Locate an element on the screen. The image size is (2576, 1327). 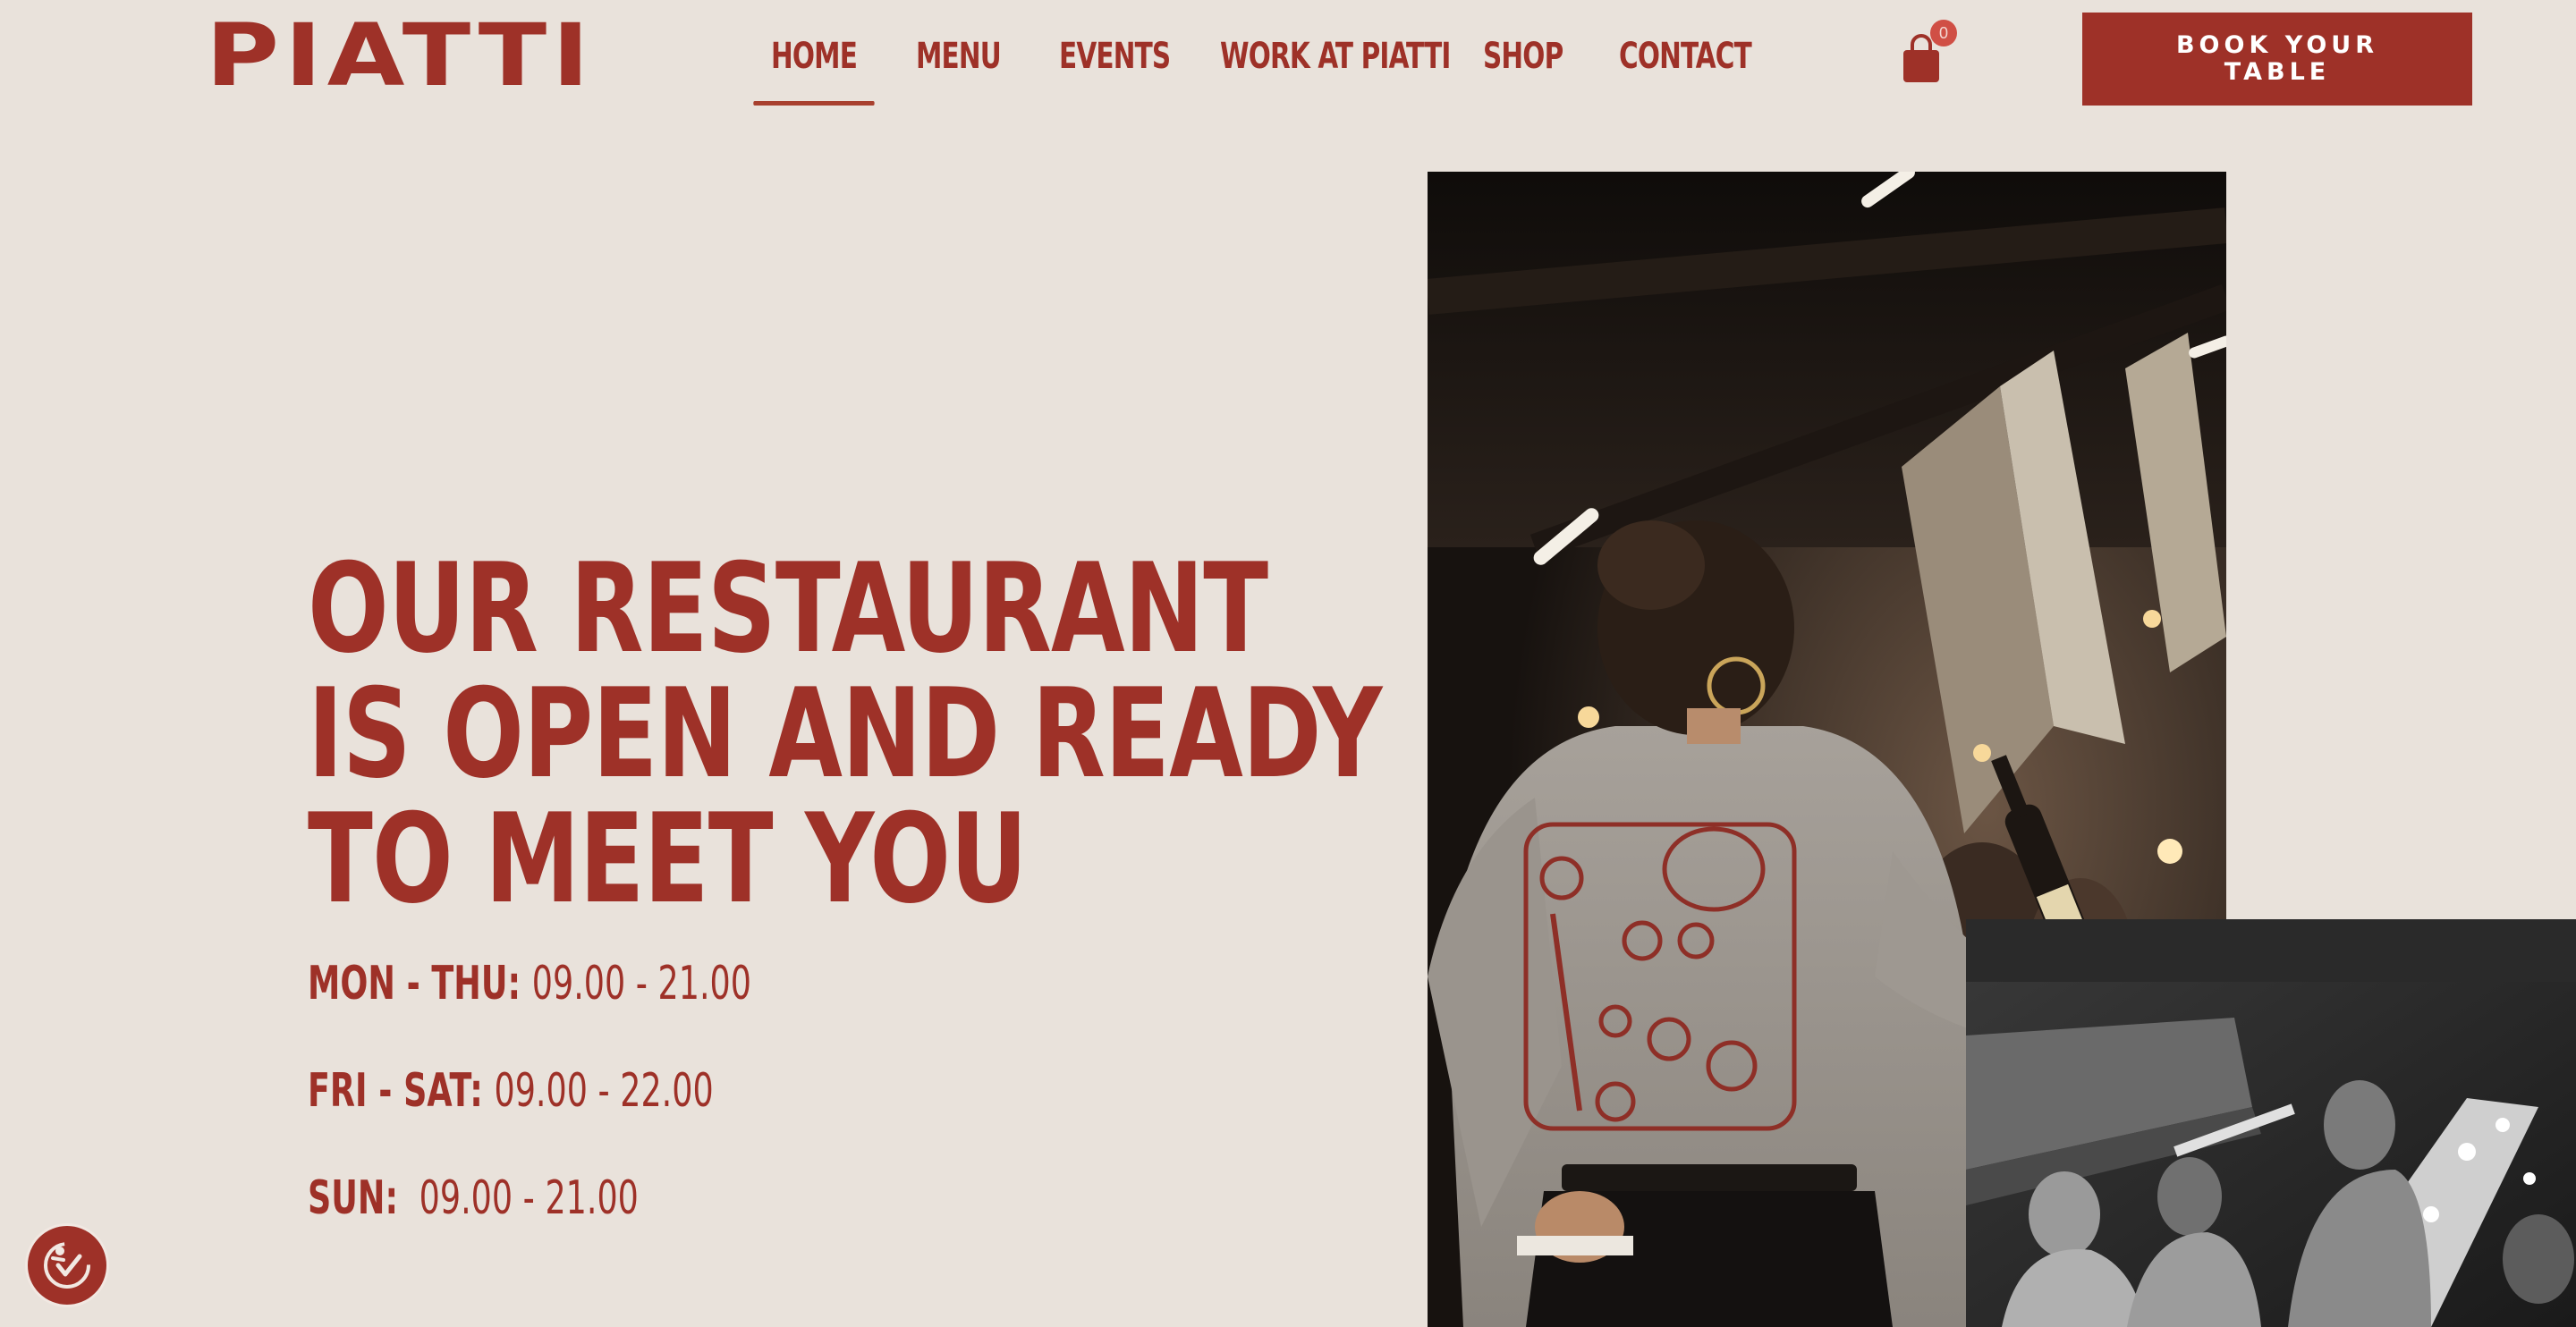
accessibility-button is located at coordinates (67, 1265).